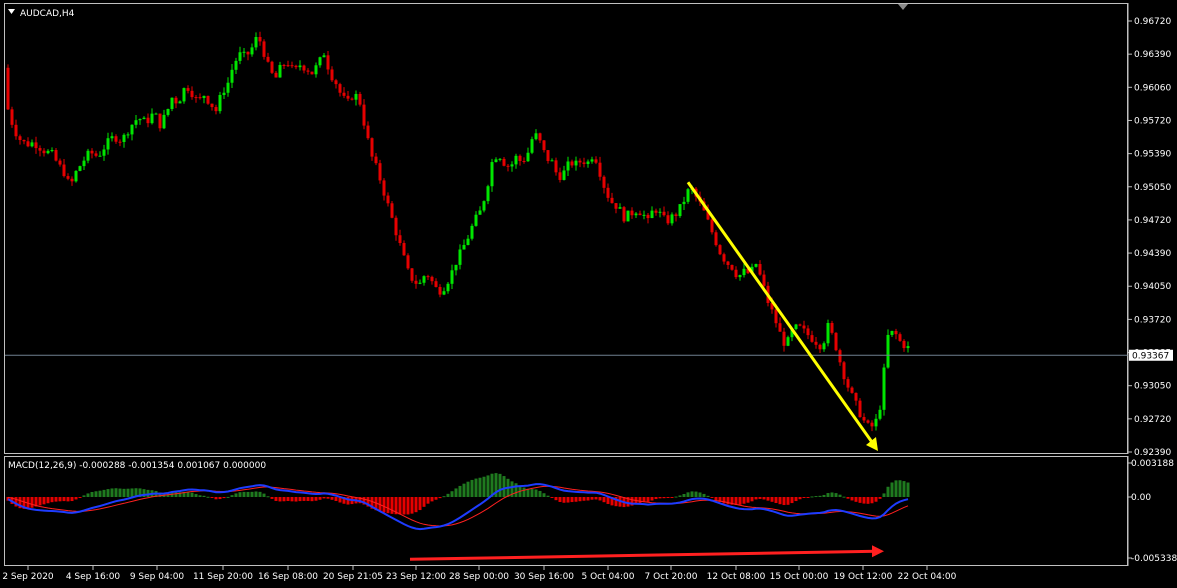 The height and width of the screenshot is (588, 1177). I want to click on price-tick-label: 0.96720, so click(1152, 22).